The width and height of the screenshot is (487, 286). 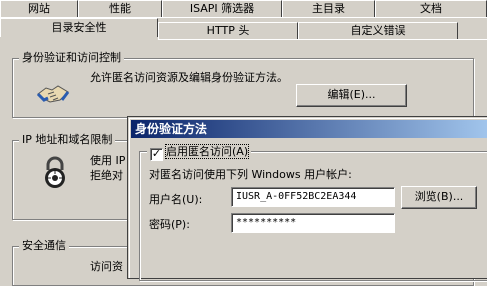 I want to click on anon-access-label: 启用匿名访问(A), so click(x=207, y=151).